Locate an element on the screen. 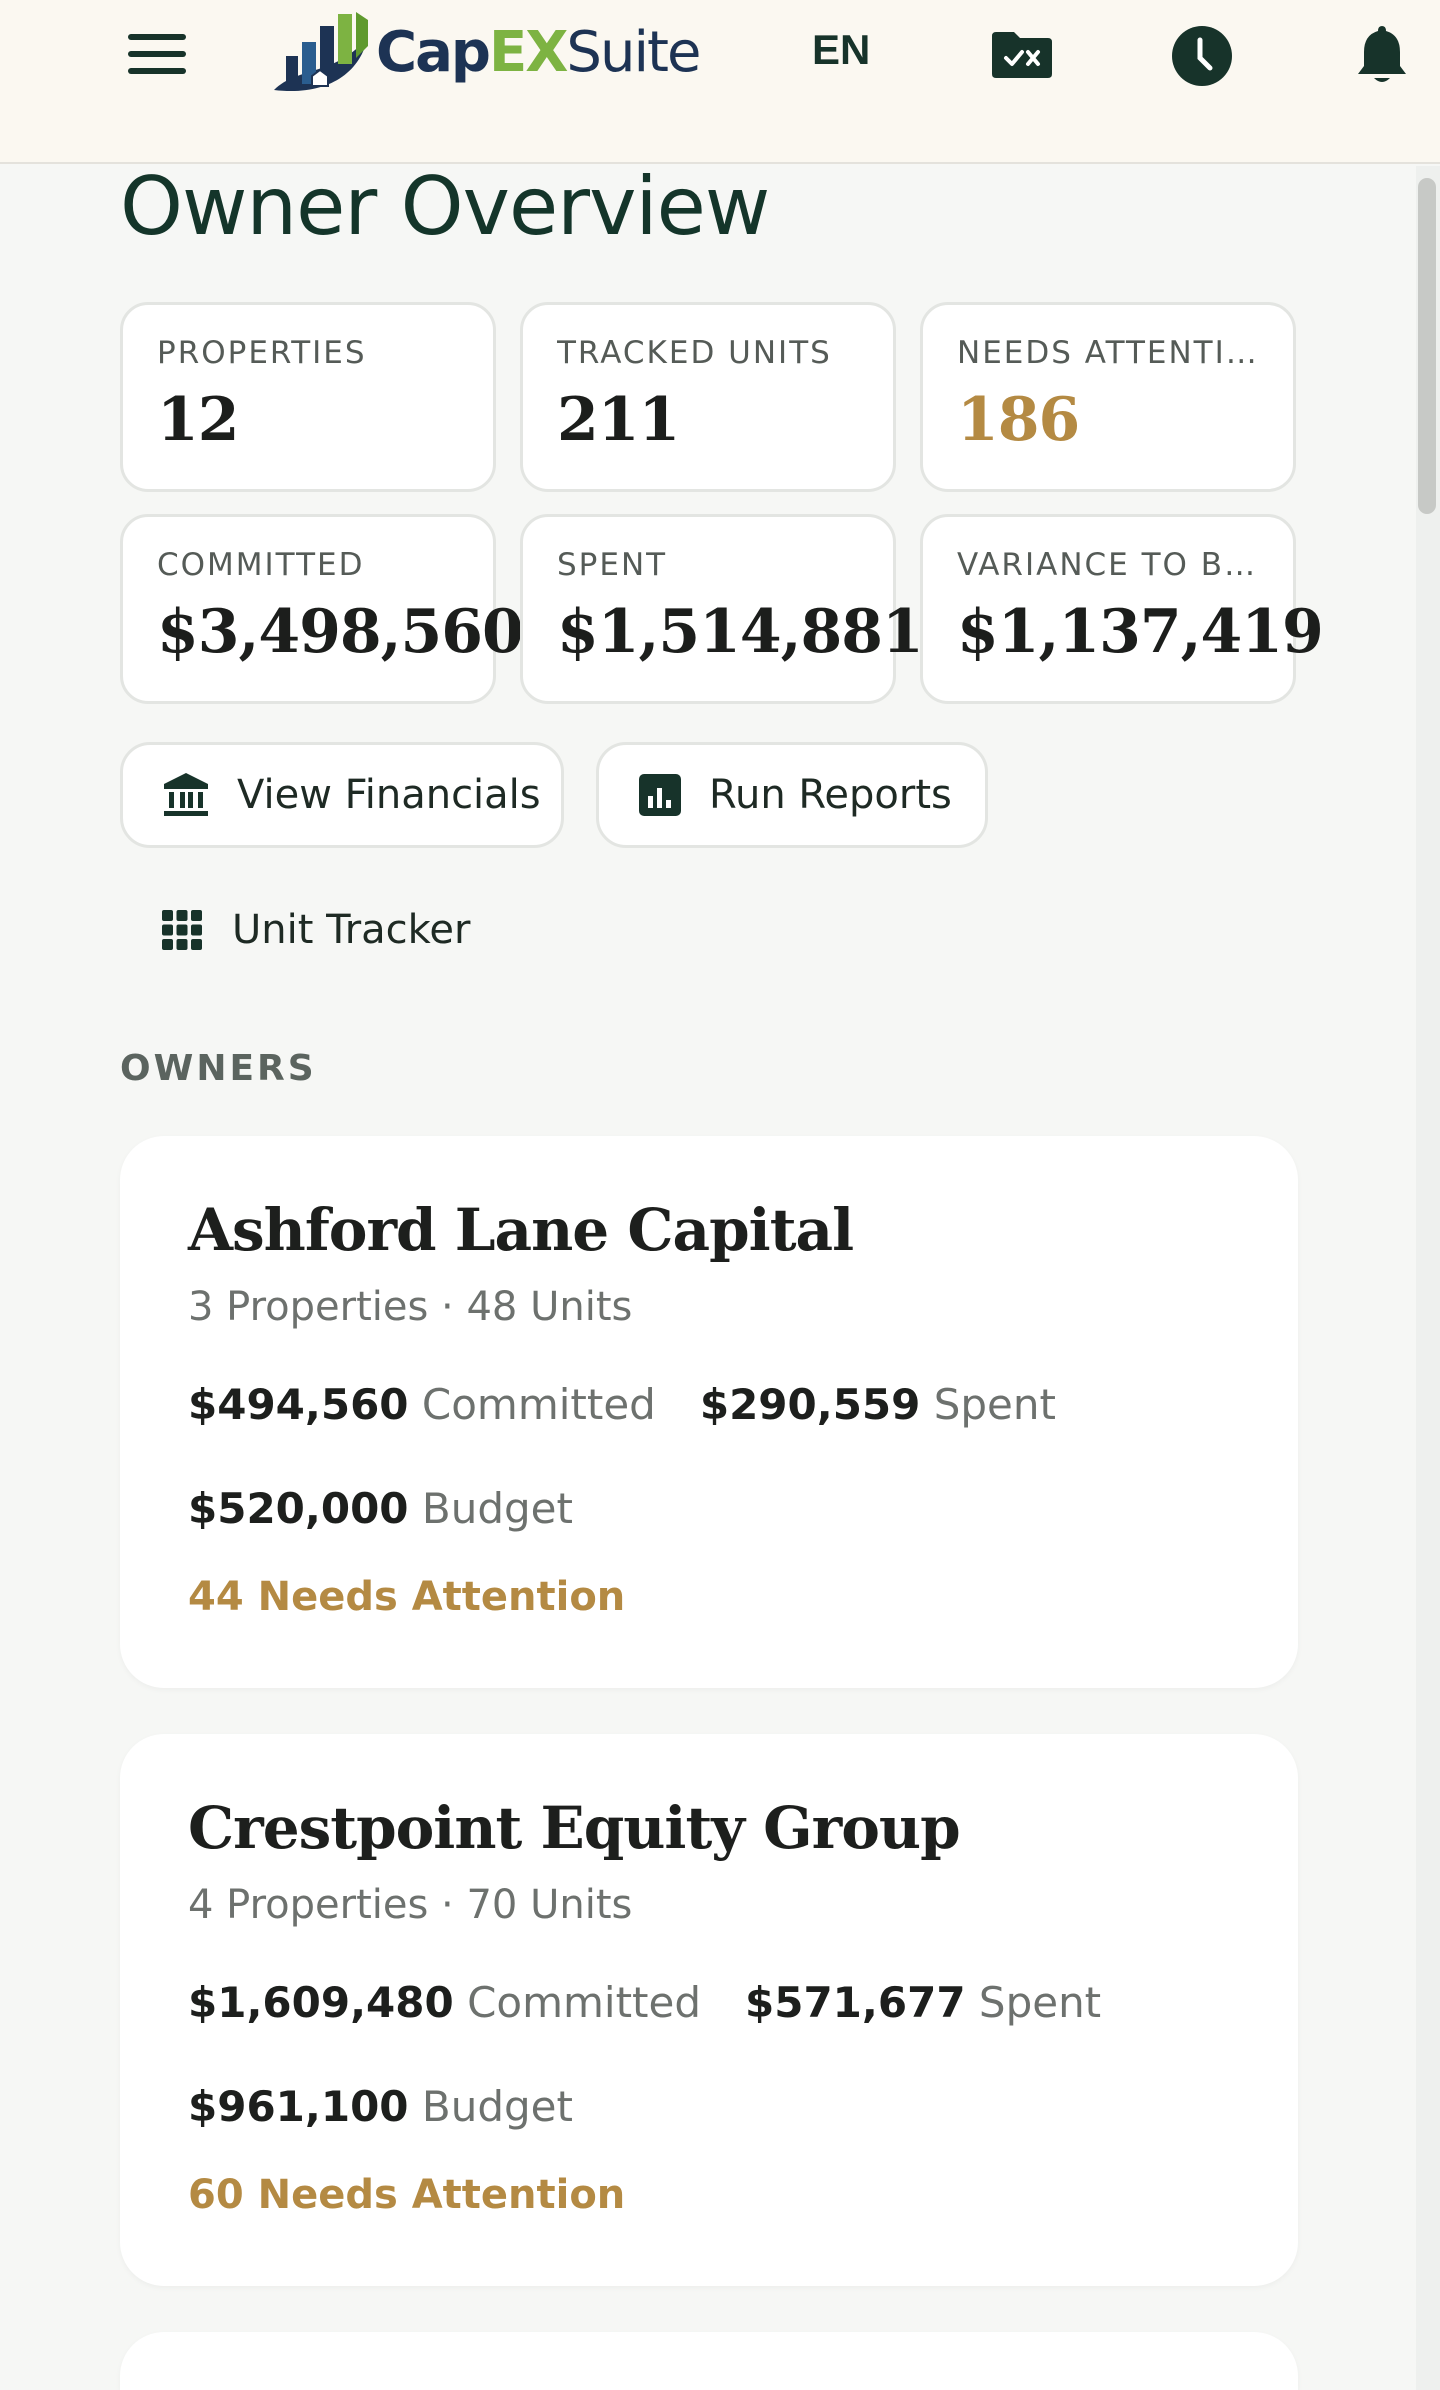  stat-value: 12 is located at coordinates (198, 420).